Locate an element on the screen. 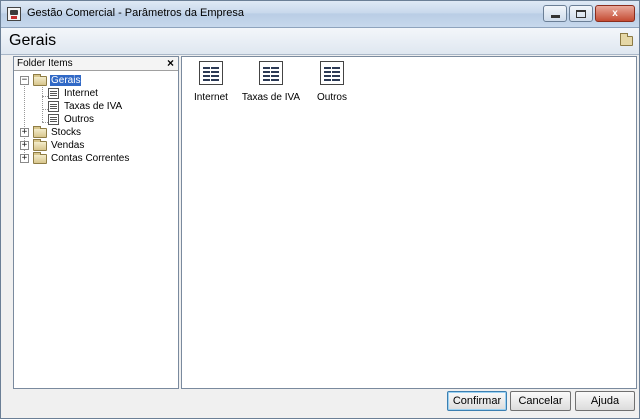 Image resolution: width=640 pixels, height=419 pixels. close-icon: x is located at coordinates (615, 13).